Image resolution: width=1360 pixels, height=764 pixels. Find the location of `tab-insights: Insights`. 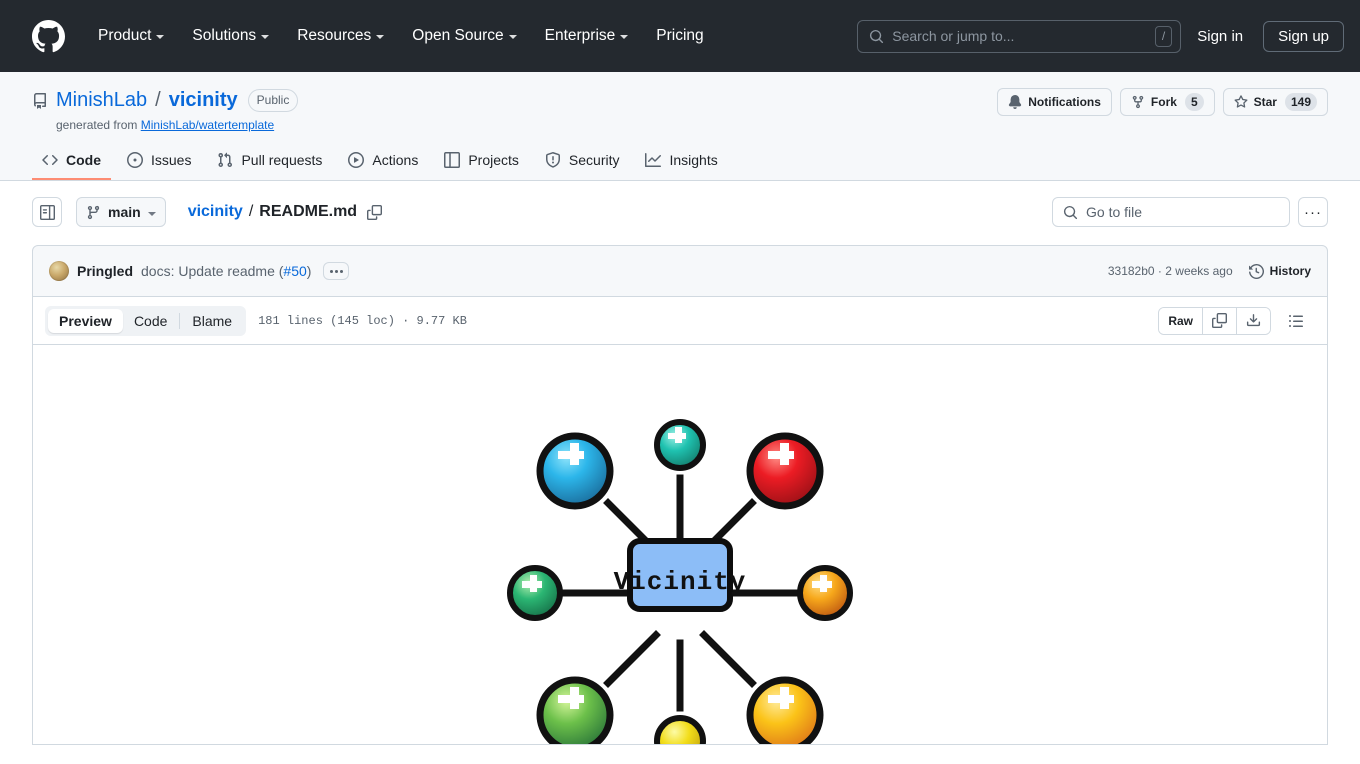

tab-insights: Insights is located at coordinates (681, 162).